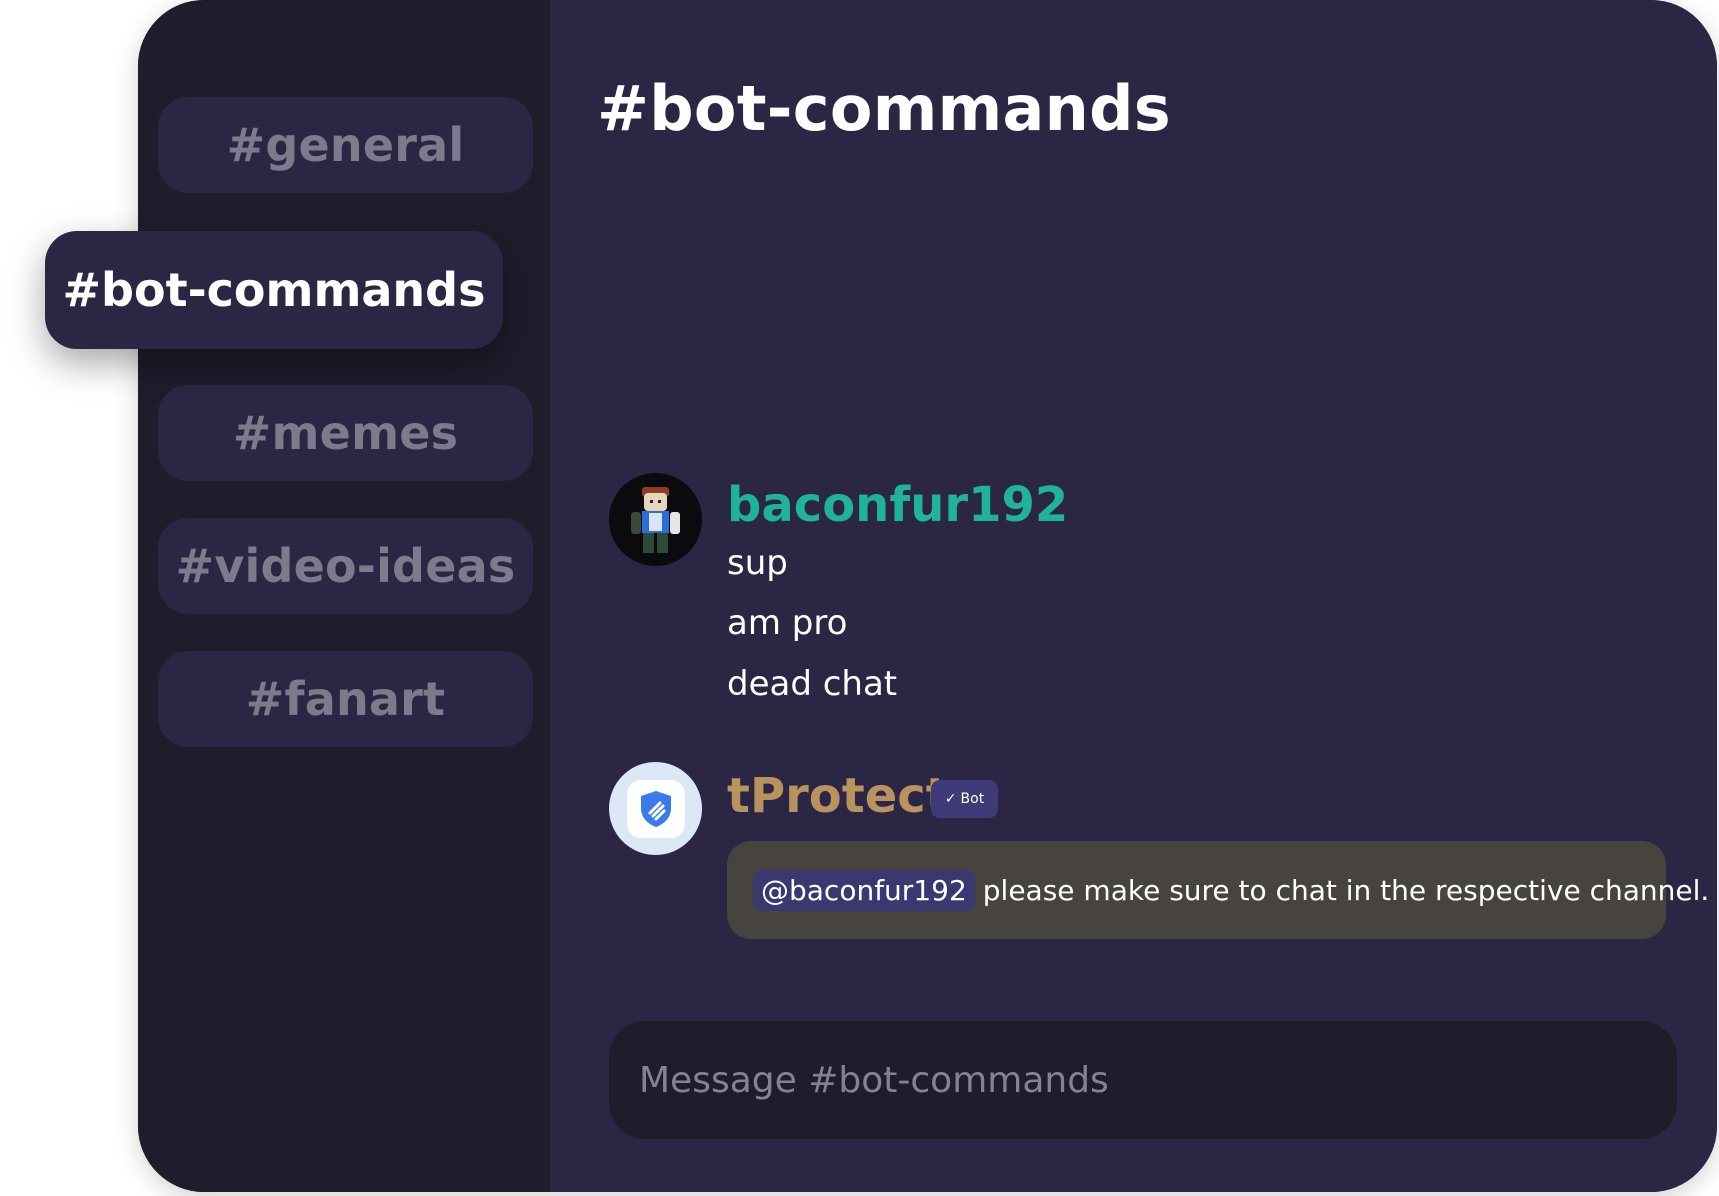  Describe the element at coordinates (787, 623) in the screenshot. I see `message-text: am pro` at that location.